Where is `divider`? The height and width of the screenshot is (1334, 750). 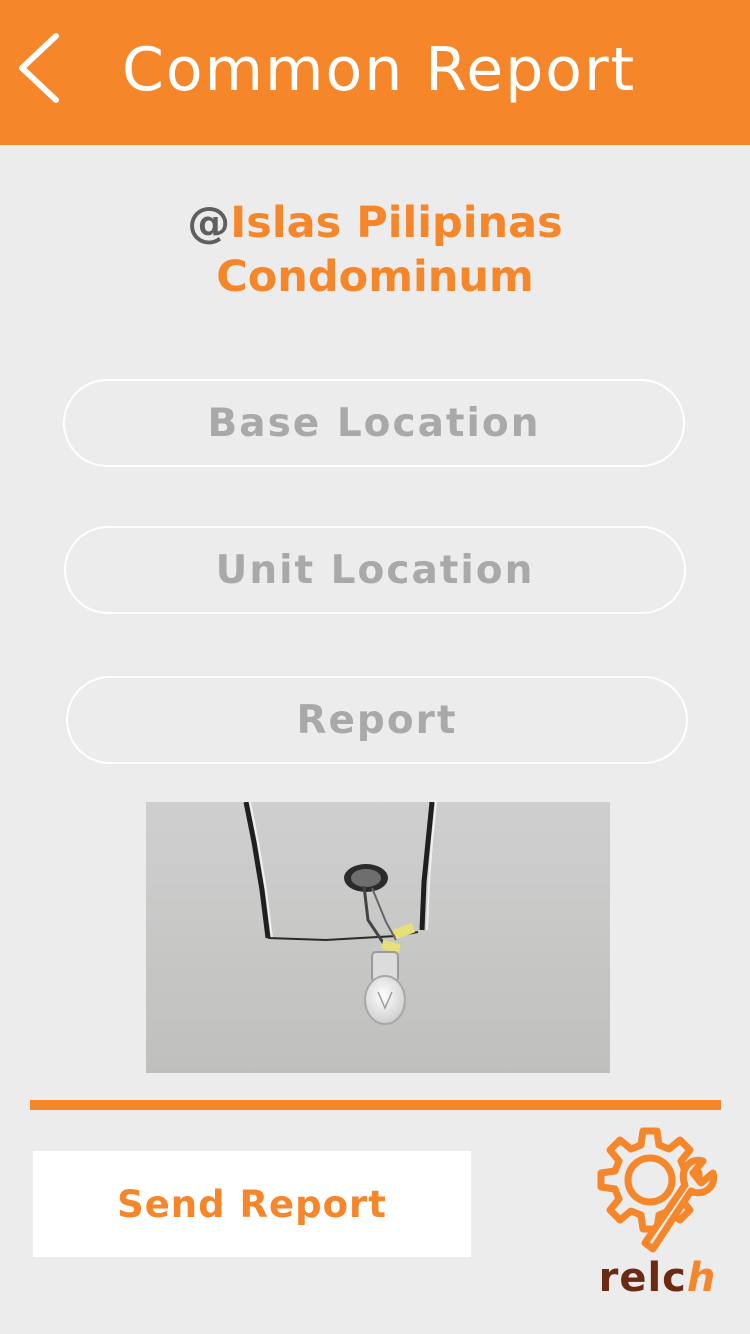
divider is located at coordinates (375, 1105).